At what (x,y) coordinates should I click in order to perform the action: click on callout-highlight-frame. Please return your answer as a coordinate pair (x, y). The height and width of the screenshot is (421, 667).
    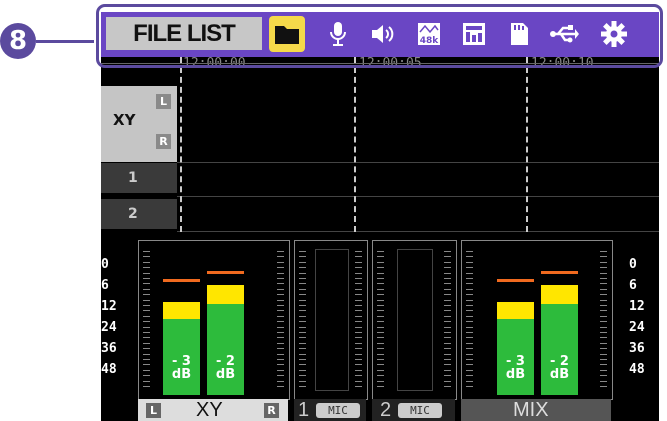
    Looking at the image, I should click on (379, 36).